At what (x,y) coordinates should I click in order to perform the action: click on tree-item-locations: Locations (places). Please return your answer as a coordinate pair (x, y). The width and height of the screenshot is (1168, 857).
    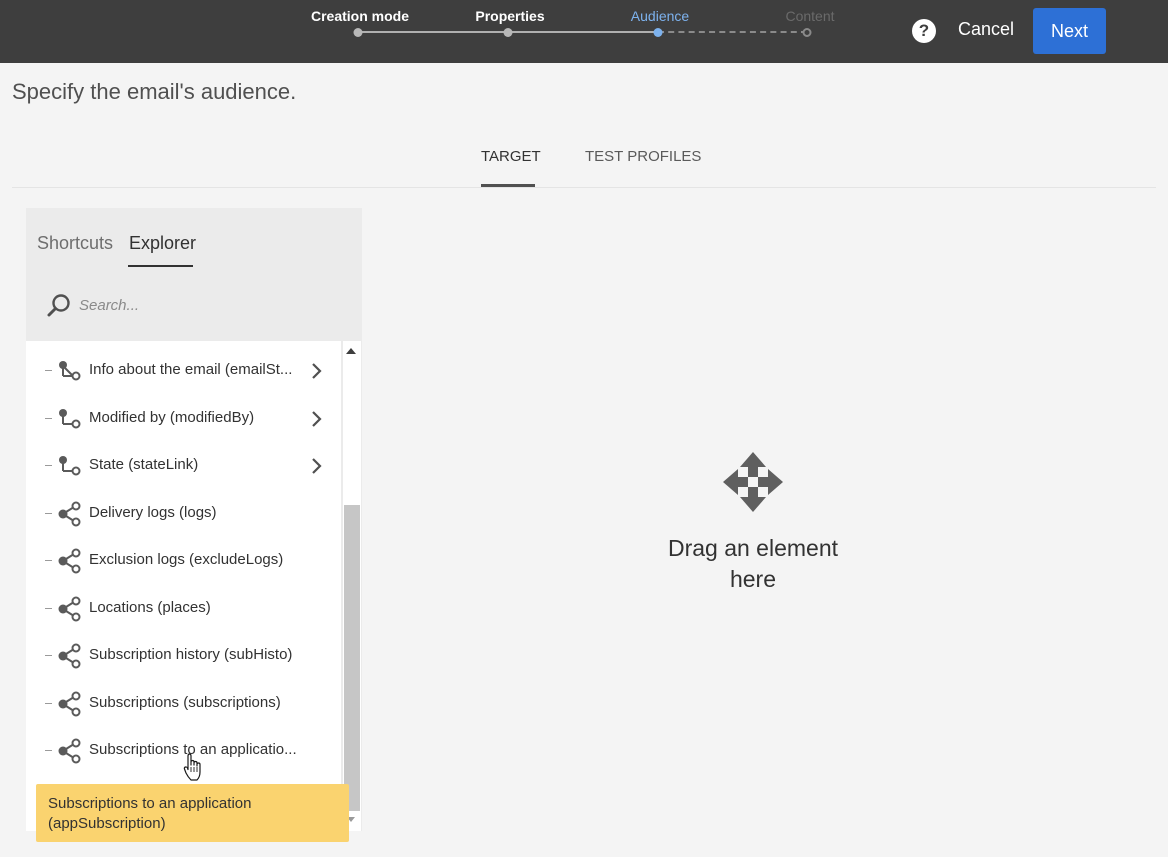
    Looking at the image, I should click on (183, 609).